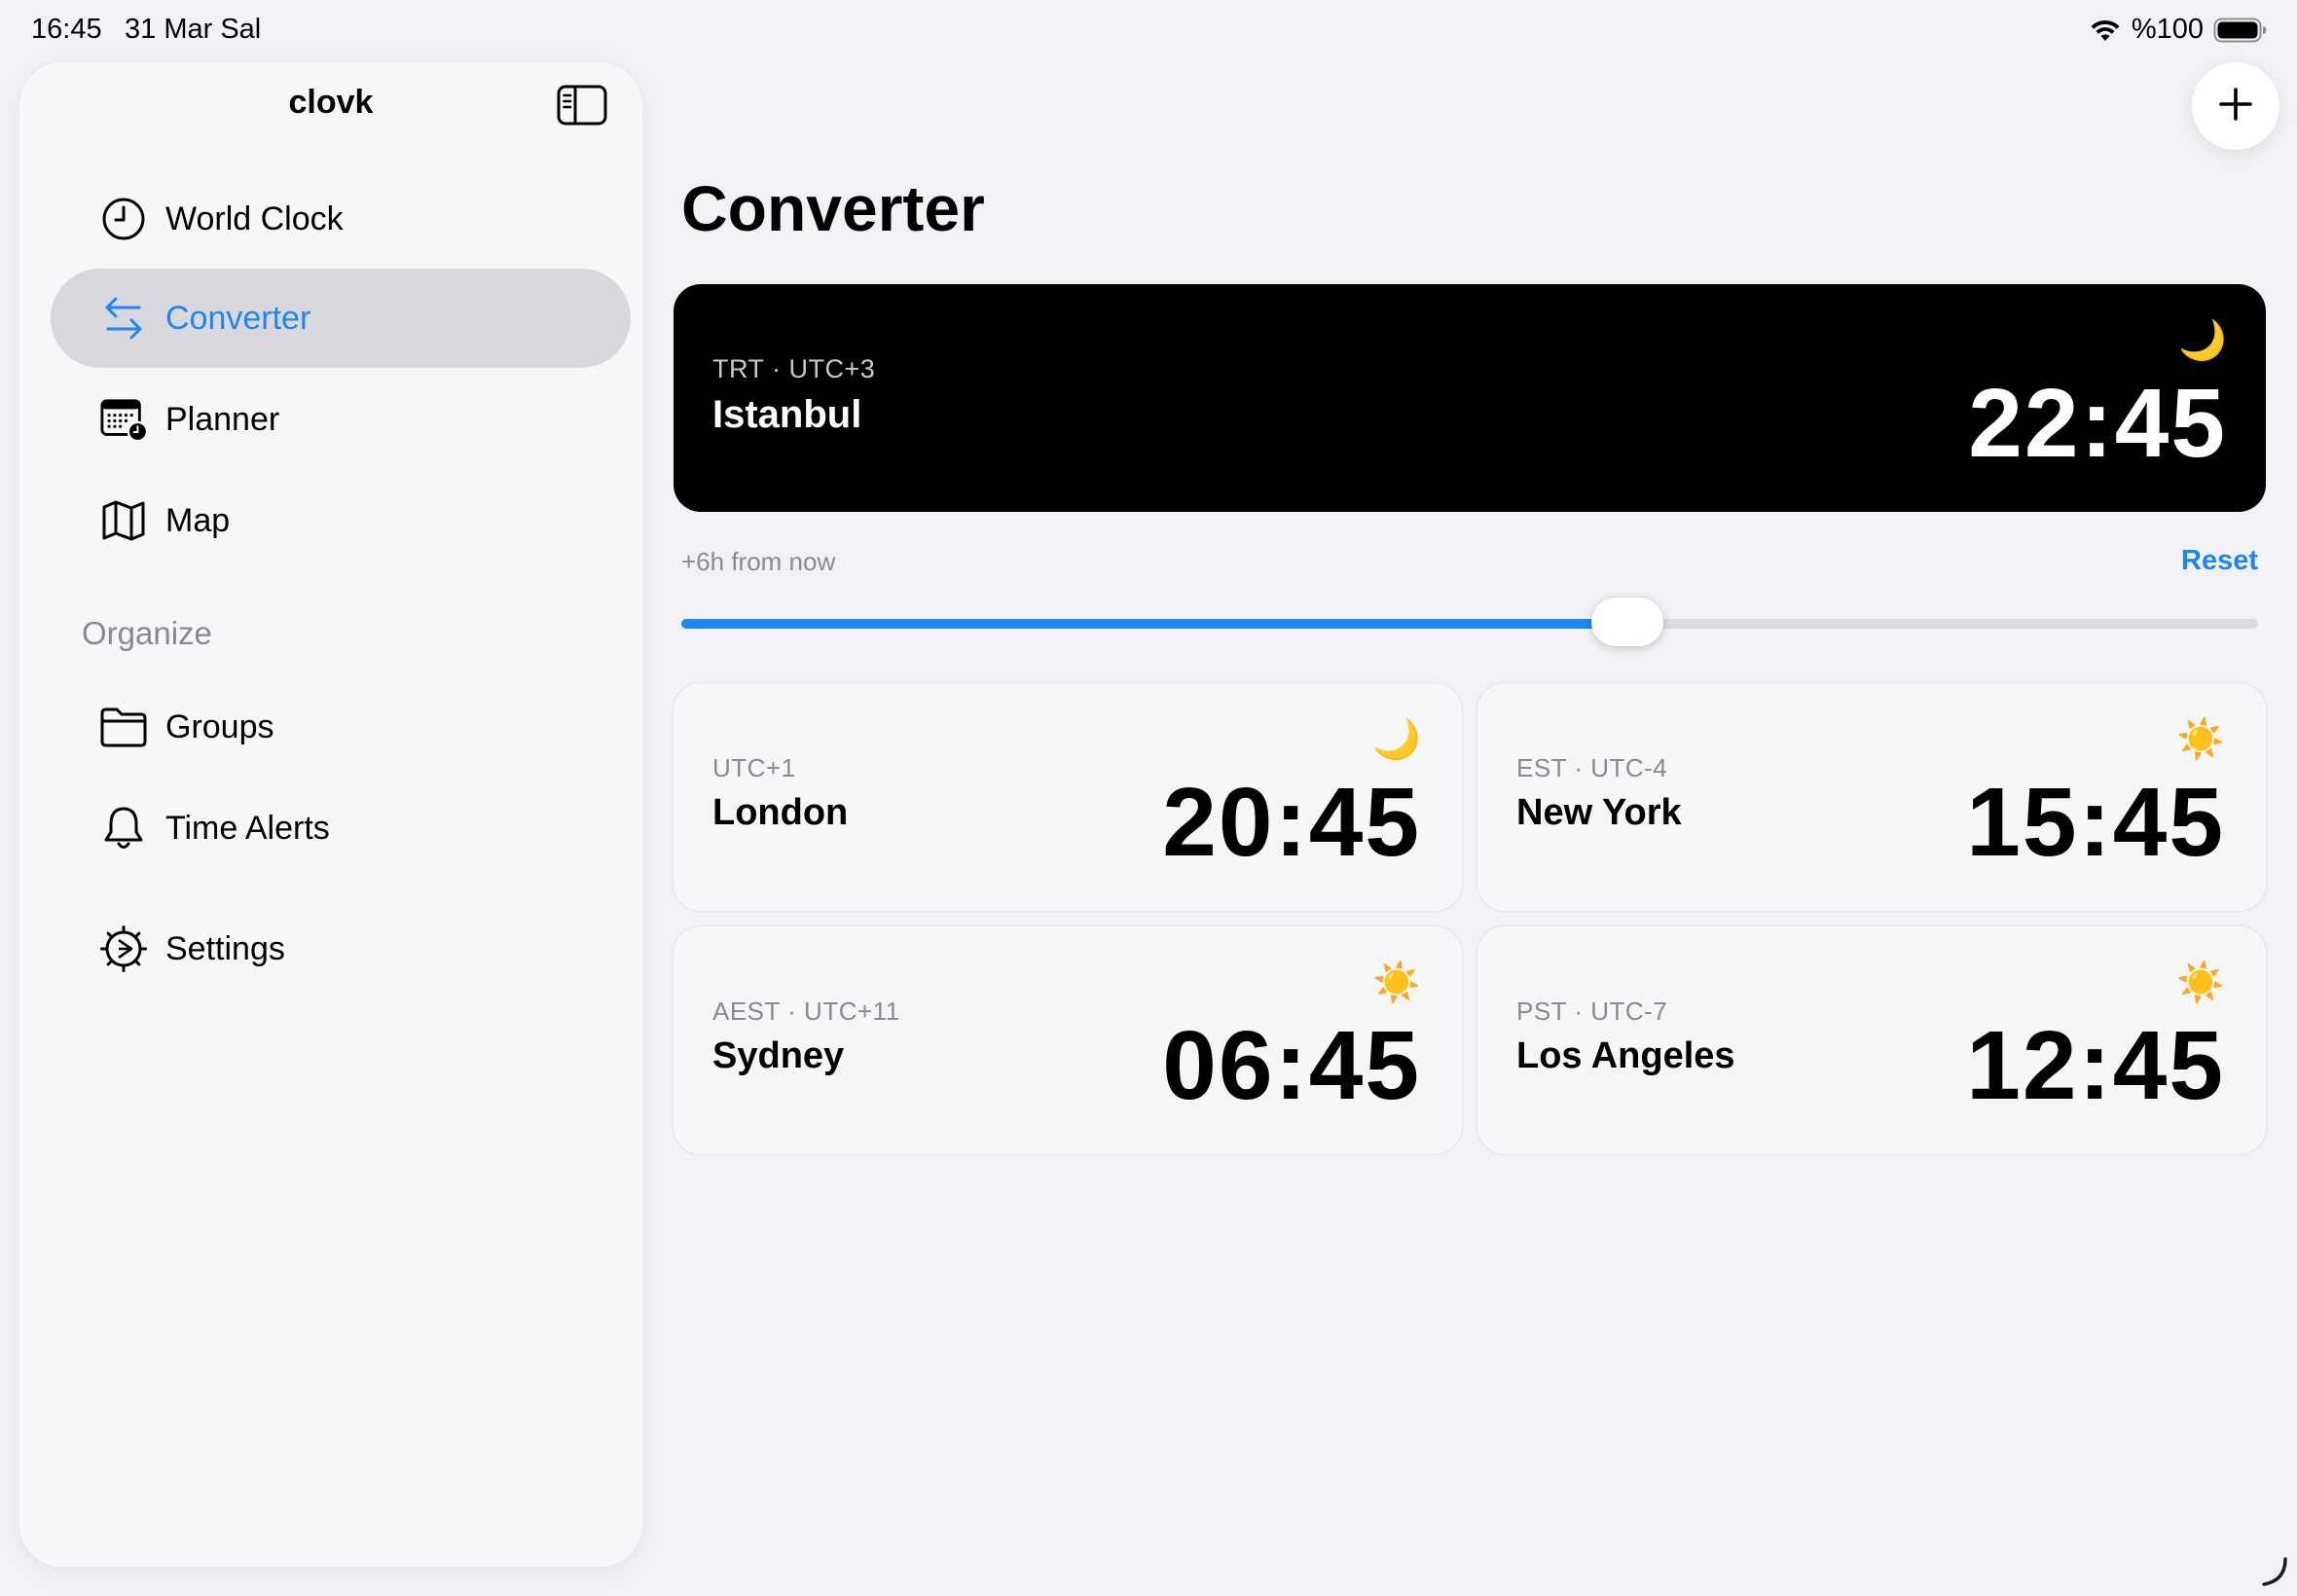 This screenshot has width=2297, height=1596. I want to click on calendar-clock-icon, so click(123, 419).